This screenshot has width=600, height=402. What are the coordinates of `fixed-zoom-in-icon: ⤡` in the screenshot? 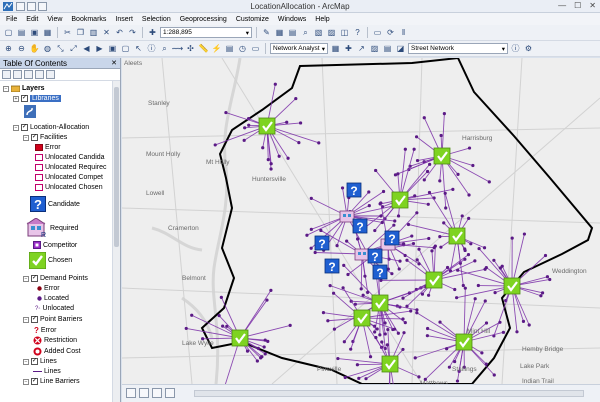 It's located at (60, 48).